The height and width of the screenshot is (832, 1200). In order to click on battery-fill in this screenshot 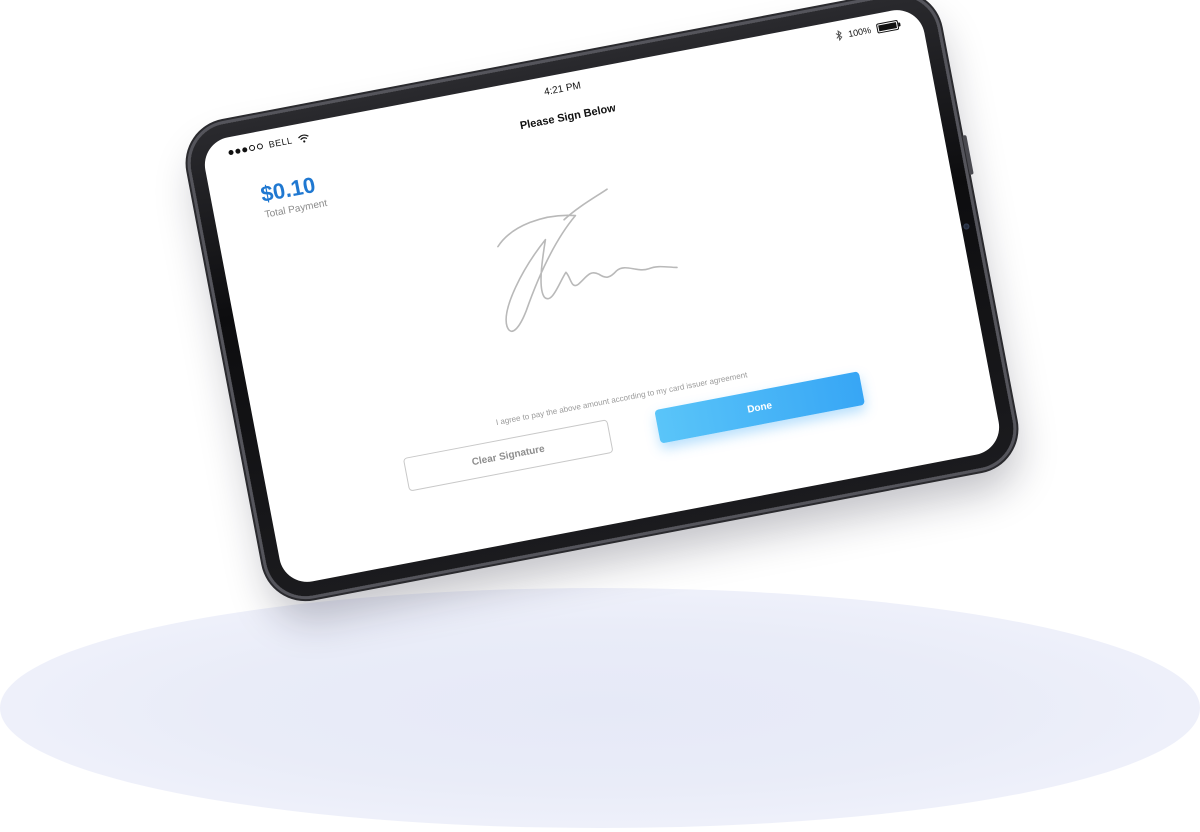, I will do `click(887, 26)`.